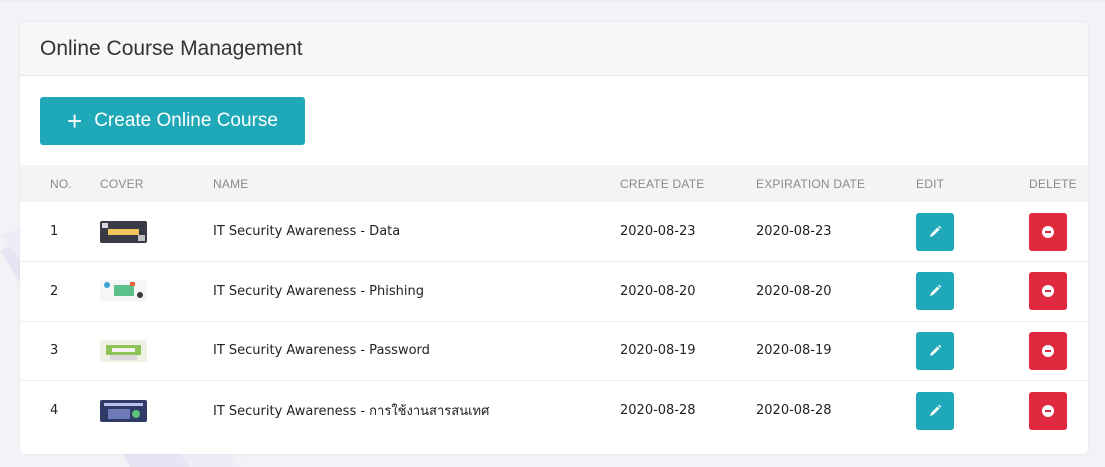 The image size is (1105, 467). Describe the element at coordinates (794, 231) in the screenshot. I see `expiration-date: 2020-08-23` at that location.